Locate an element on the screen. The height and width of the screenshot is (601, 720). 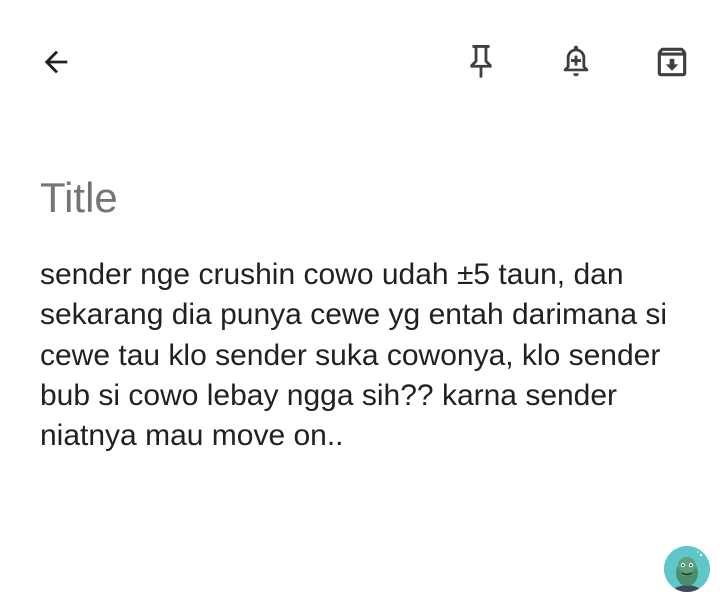
archive-icon is located at coordinates (672, 62).